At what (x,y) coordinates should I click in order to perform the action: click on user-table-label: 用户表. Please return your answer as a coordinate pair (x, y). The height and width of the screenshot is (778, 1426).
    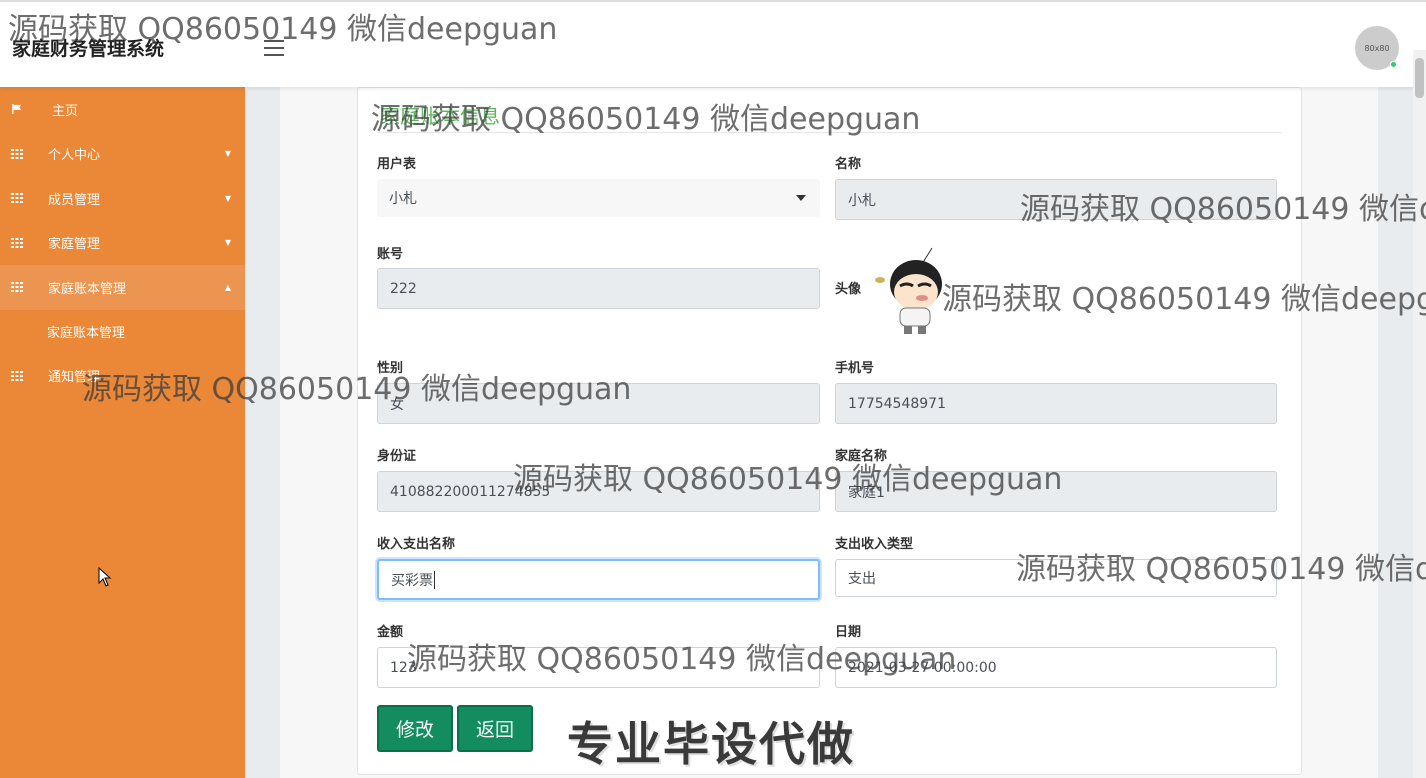
    Looking at the image, I should click on (397, 164).